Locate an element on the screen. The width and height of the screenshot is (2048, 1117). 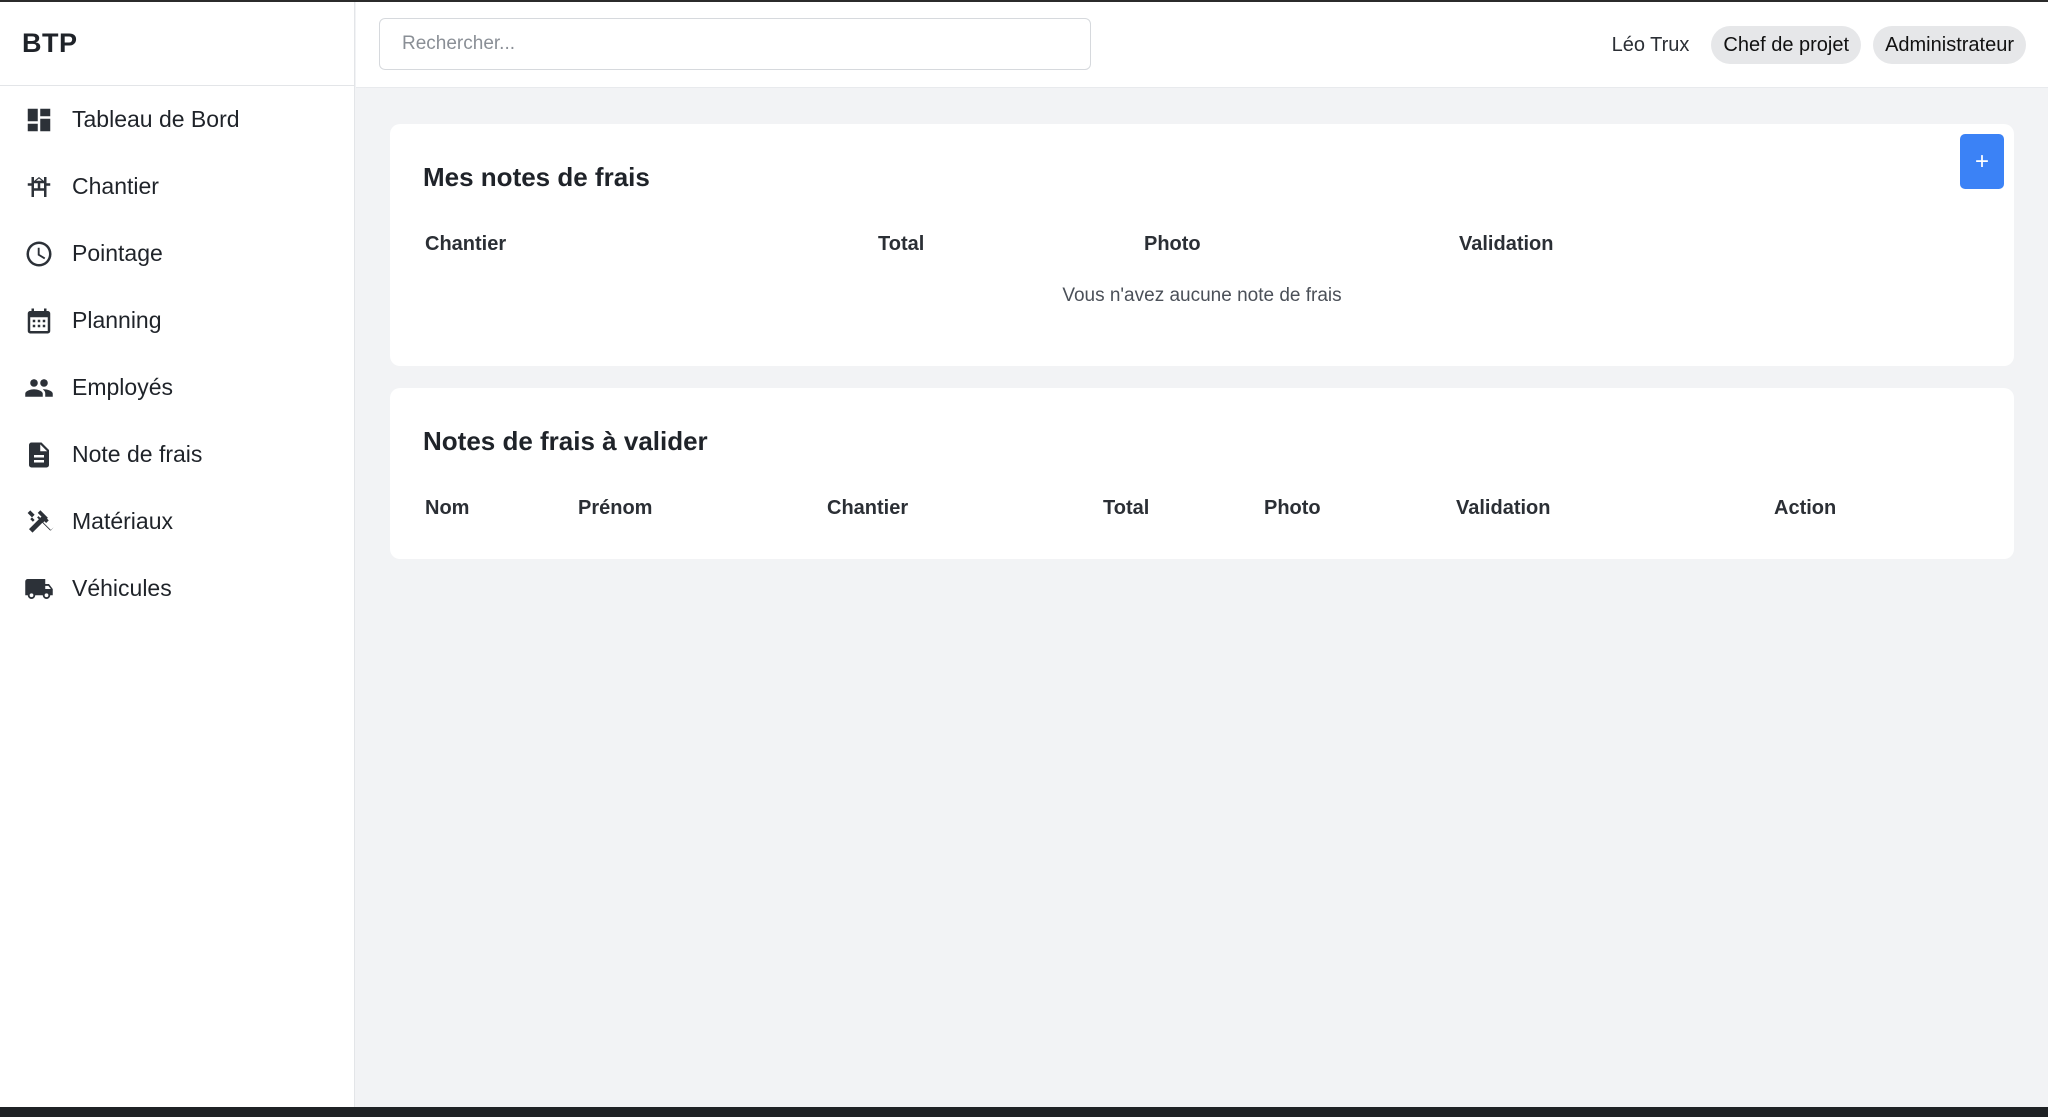
sidebar-item-vehicules: Véhicules is located at coordinates (177, 588).